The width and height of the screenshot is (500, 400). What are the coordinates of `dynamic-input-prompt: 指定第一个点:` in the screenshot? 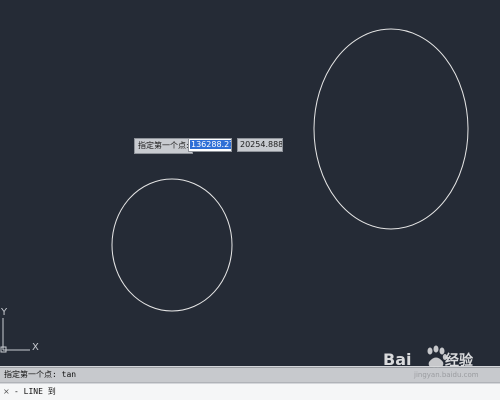 It's located at (163, 146).